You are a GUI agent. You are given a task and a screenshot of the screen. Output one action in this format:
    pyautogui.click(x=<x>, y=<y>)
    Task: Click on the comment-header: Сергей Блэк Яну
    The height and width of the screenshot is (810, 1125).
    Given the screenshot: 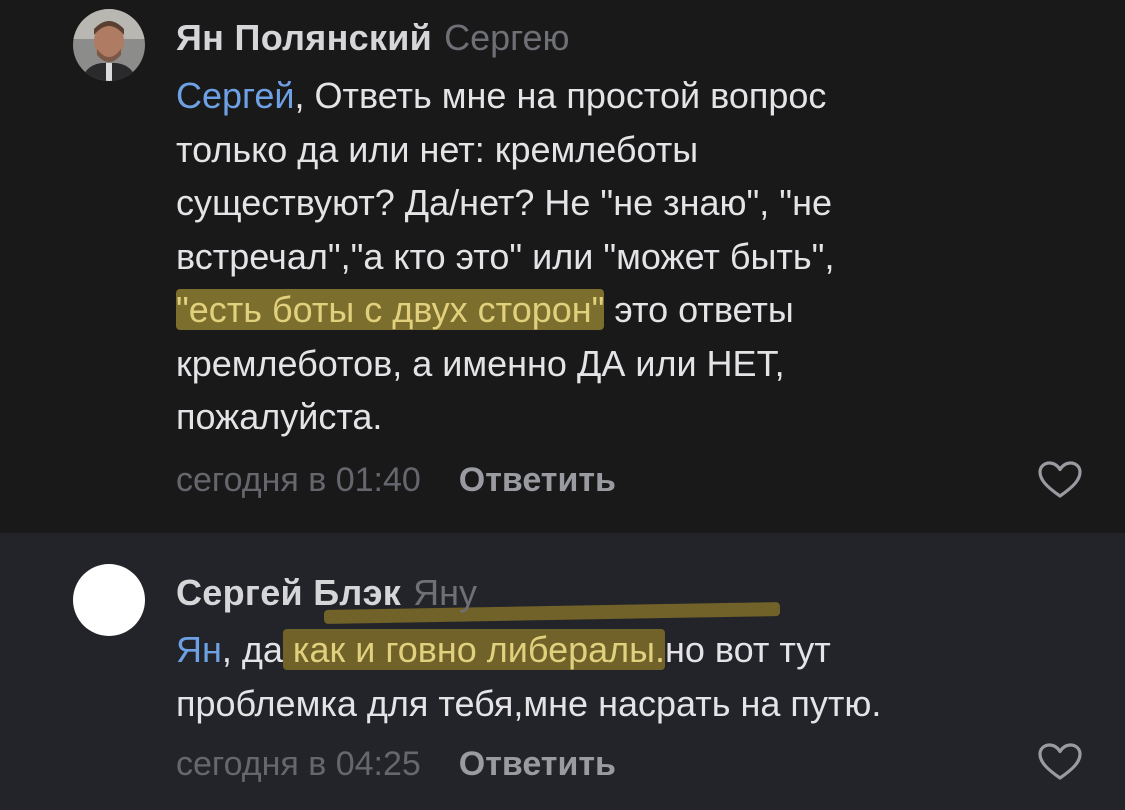 What is the action you would take?
    pyautogui.click(x=326, y=593)
    